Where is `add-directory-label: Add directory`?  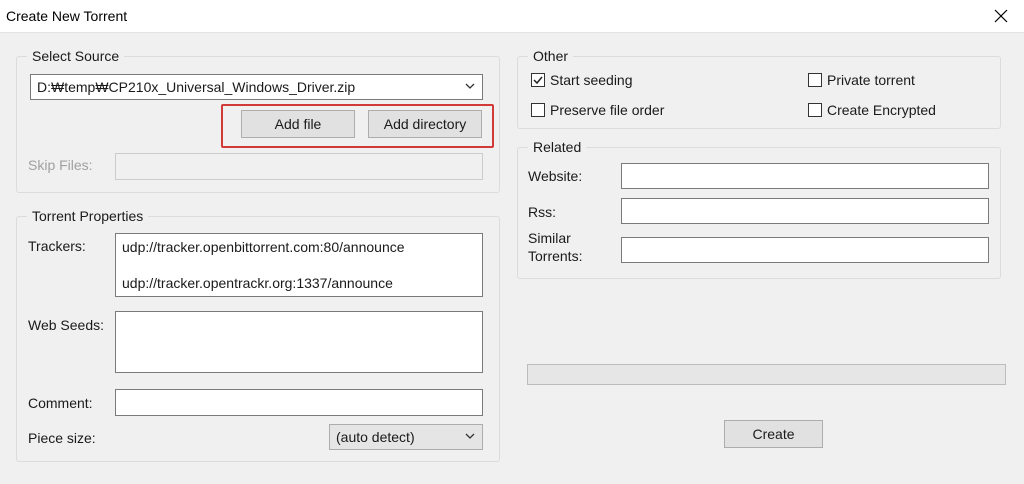 add-directory-label: Add directory is located at coordinates (425, 124).